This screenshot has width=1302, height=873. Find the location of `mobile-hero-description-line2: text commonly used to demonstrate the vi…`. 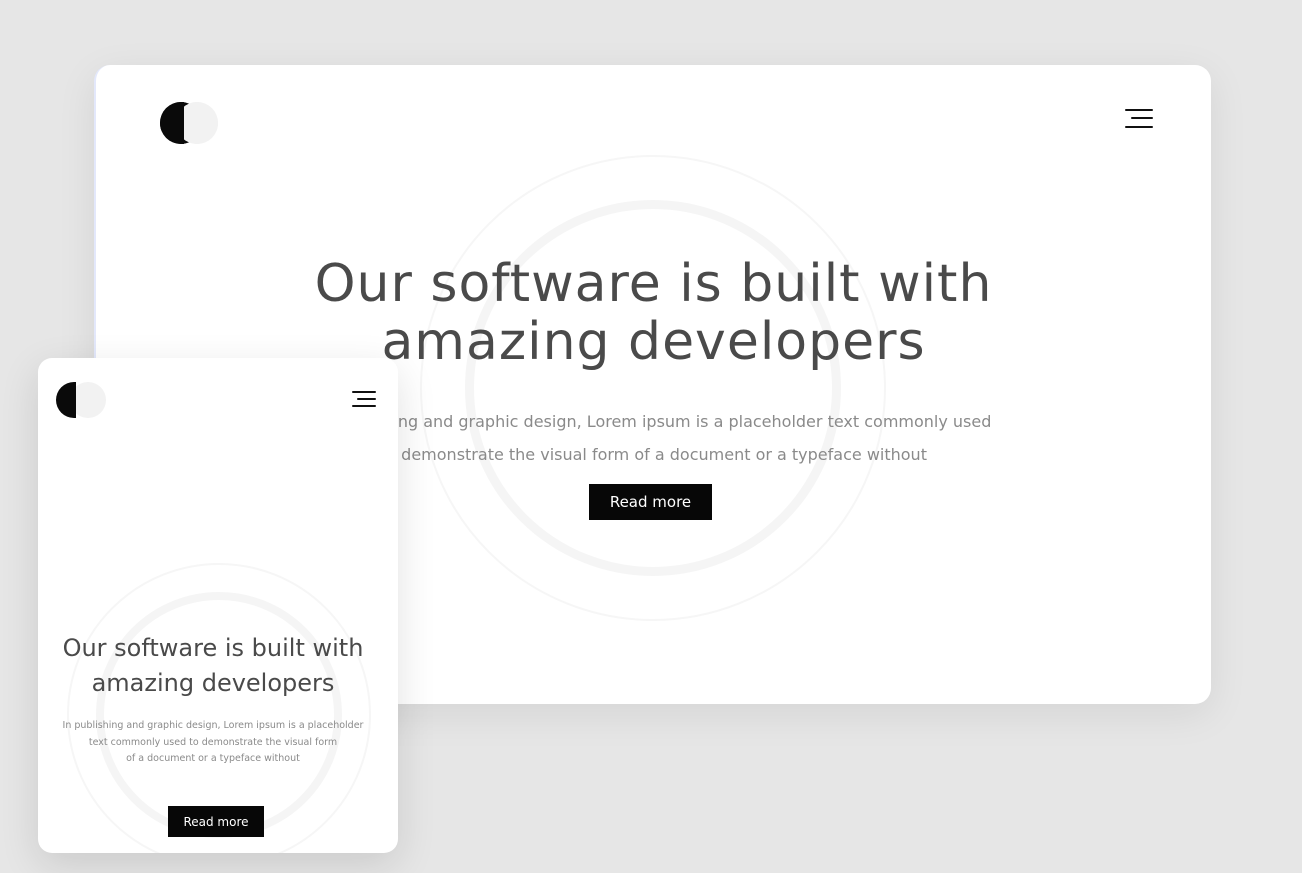

mobile-hero-description-line2: text commonly used to demonstrate the vi… is located at coordinates (213, 742).